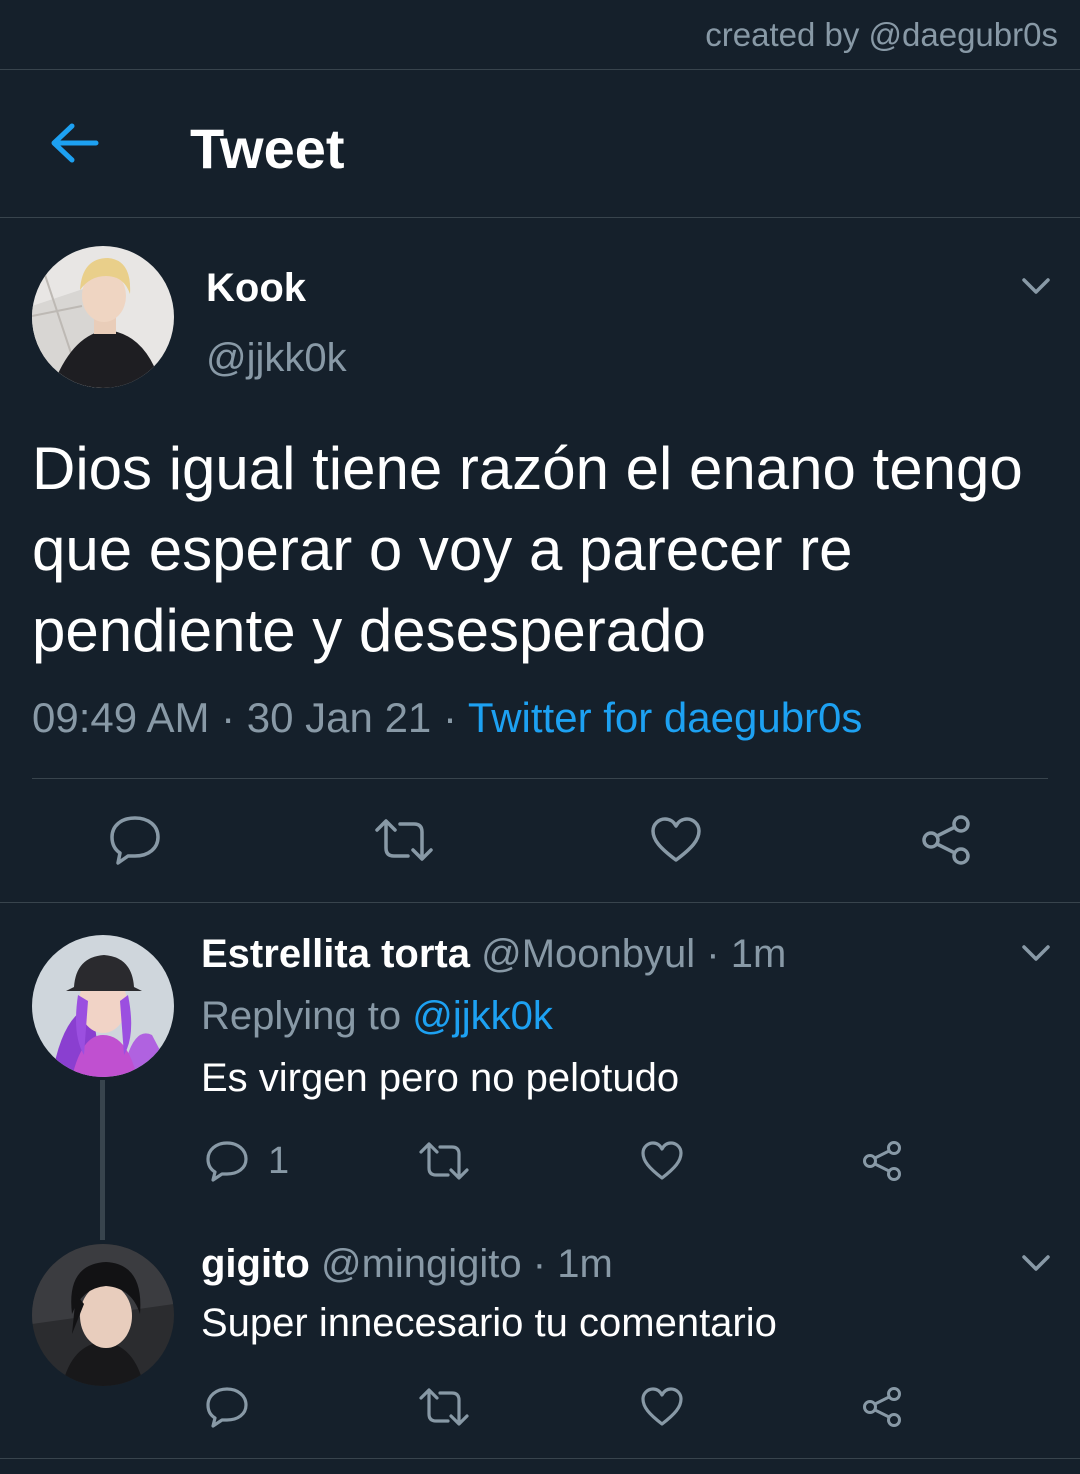  Describe the element at coordinates (74, 143) in the screenshot. I see `arrow-left-icon` at that location.